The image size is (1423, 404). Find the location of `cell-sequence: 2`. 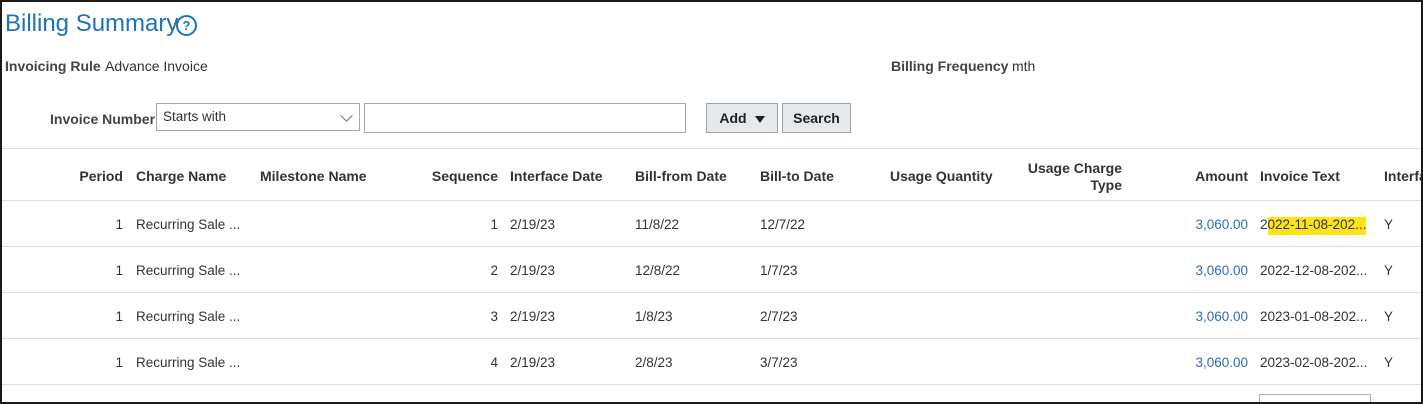

cell-sequence: 2 is located at coordinates (494, 270).